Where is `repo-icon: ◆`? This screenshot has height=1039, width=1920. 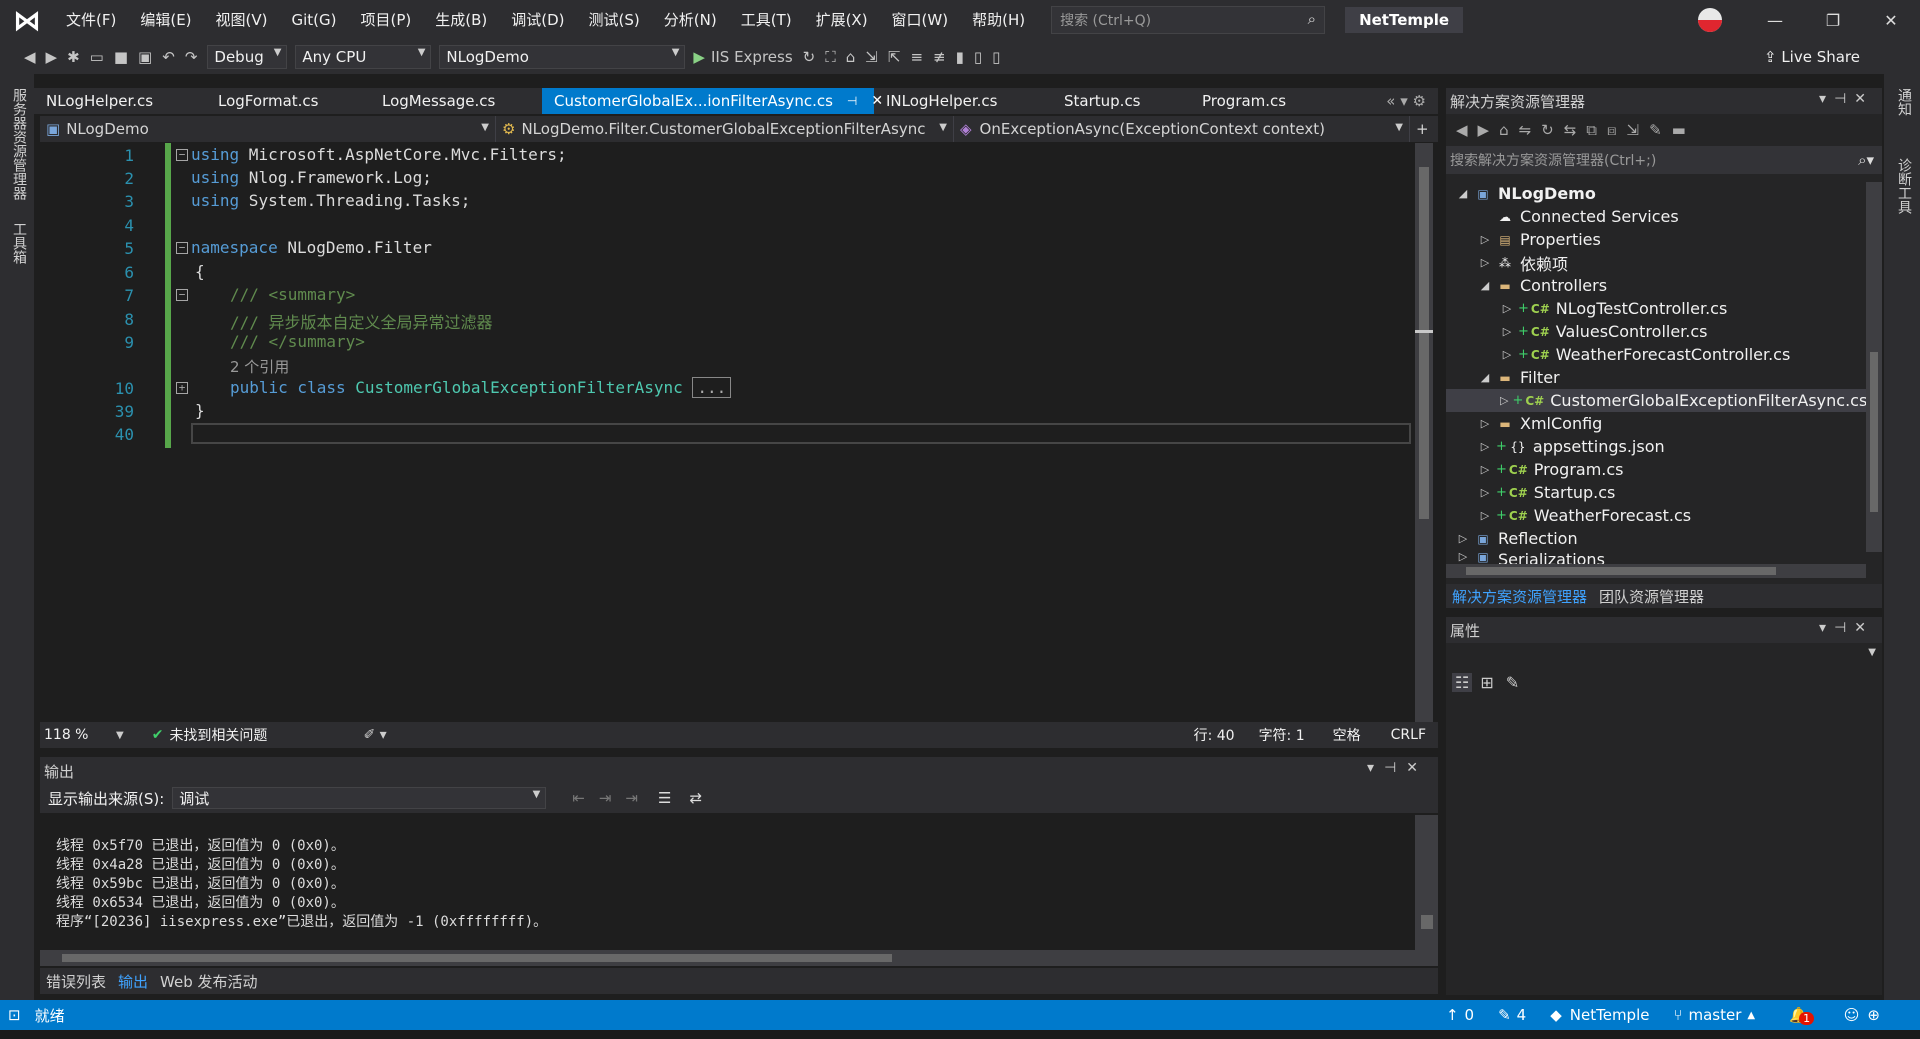
repo-icon: ◆ is located at coordinates (1556, 1015).